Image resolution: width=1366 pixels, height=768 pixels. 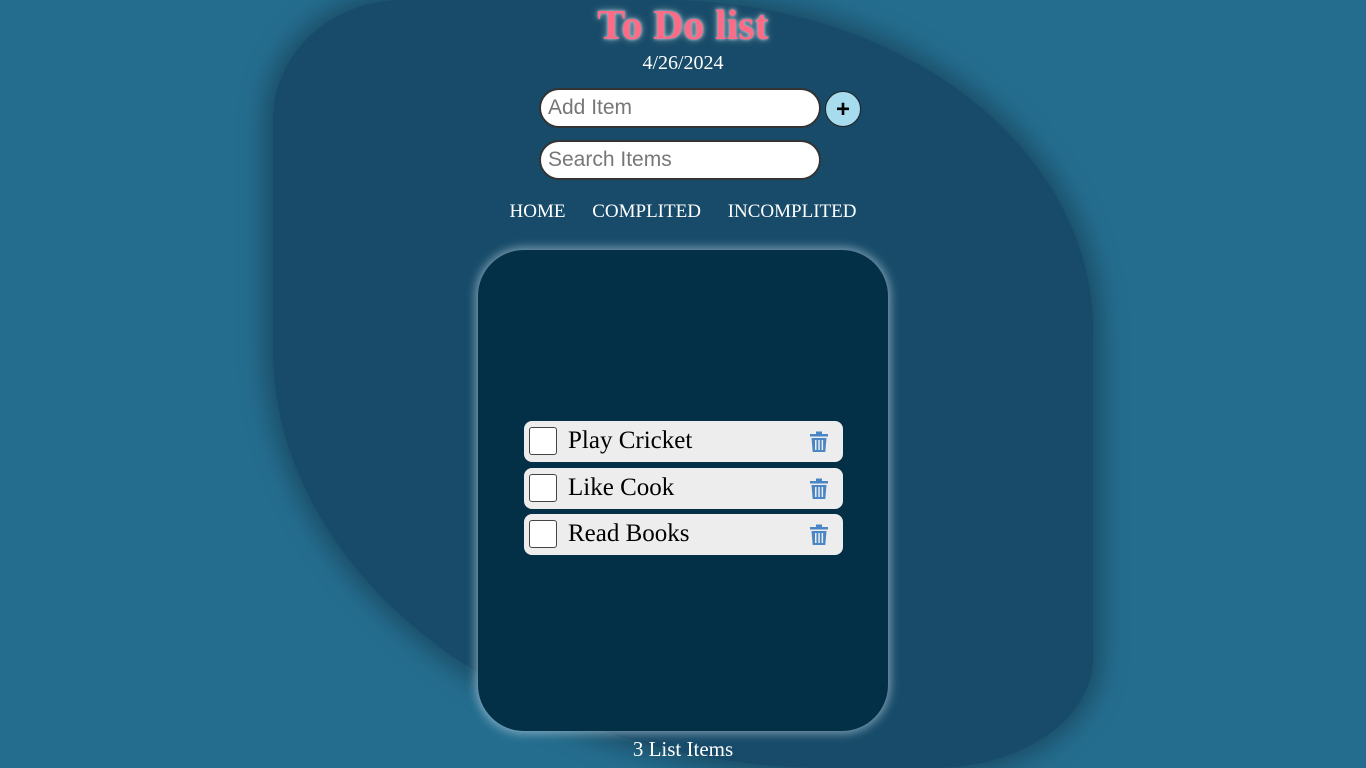 What do you see at coordinates (630, 440) in the screenshot?
I see `todo-item-label: Play Cricket` at bounding box center [630, 440].